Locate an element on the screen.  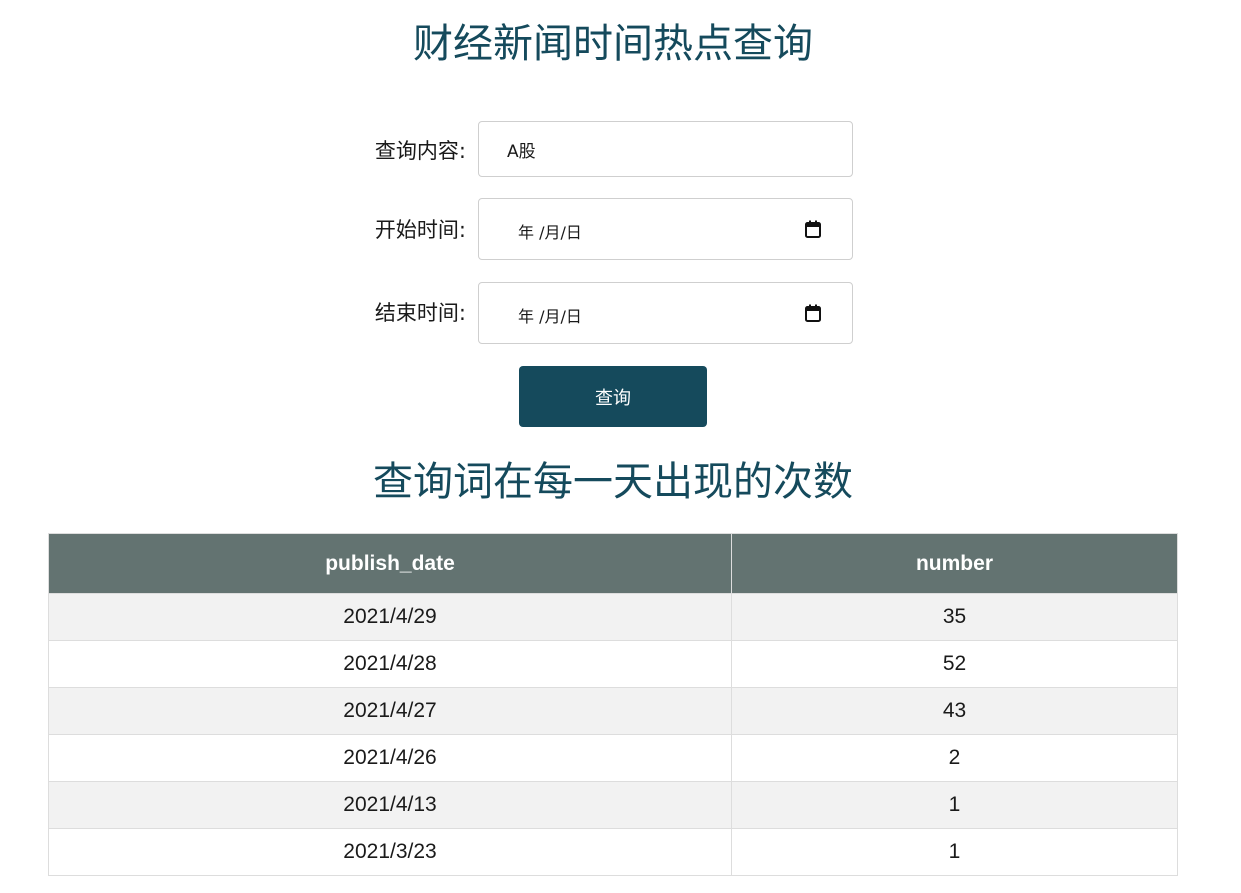
cell-publish-date: 2021/4/26 is located at coordinates (390, 758).